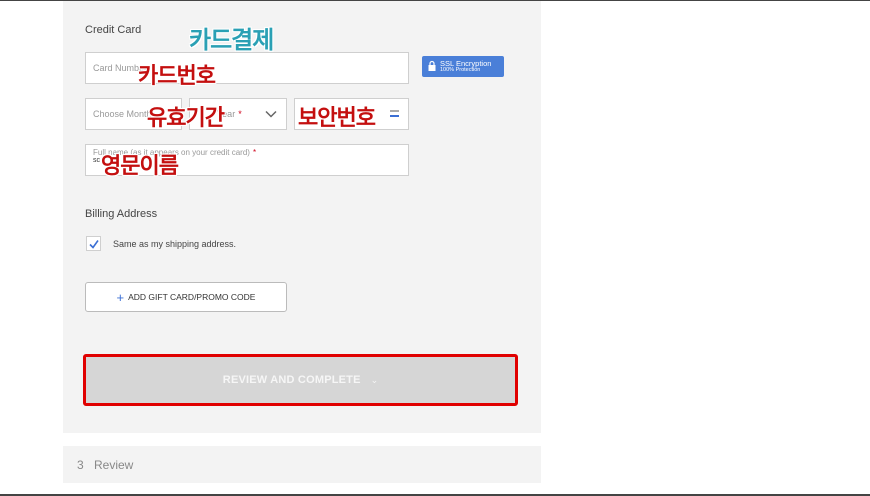  I want to click on review-and-complete-label: REVIEW AND COMPLETE, so click(291, 380).